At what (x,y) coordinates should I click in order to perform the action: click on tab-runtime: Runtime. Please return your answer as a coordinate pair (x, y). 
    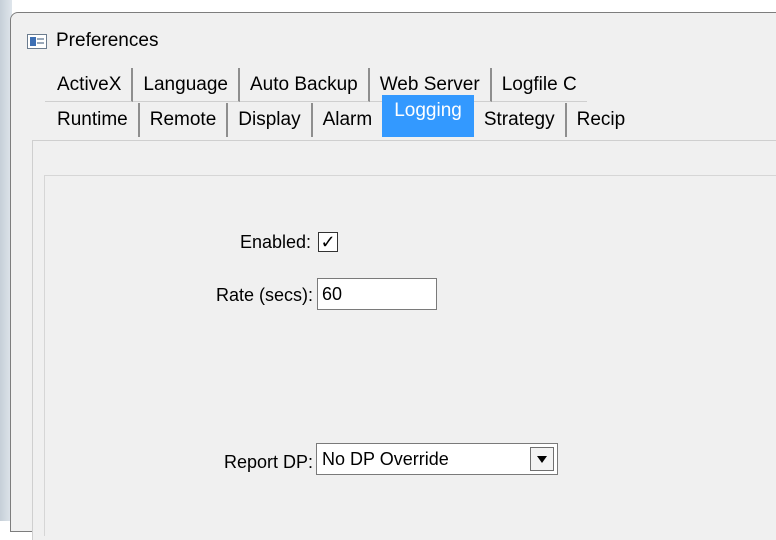
    Looking at the image, I should click on (92, 120).